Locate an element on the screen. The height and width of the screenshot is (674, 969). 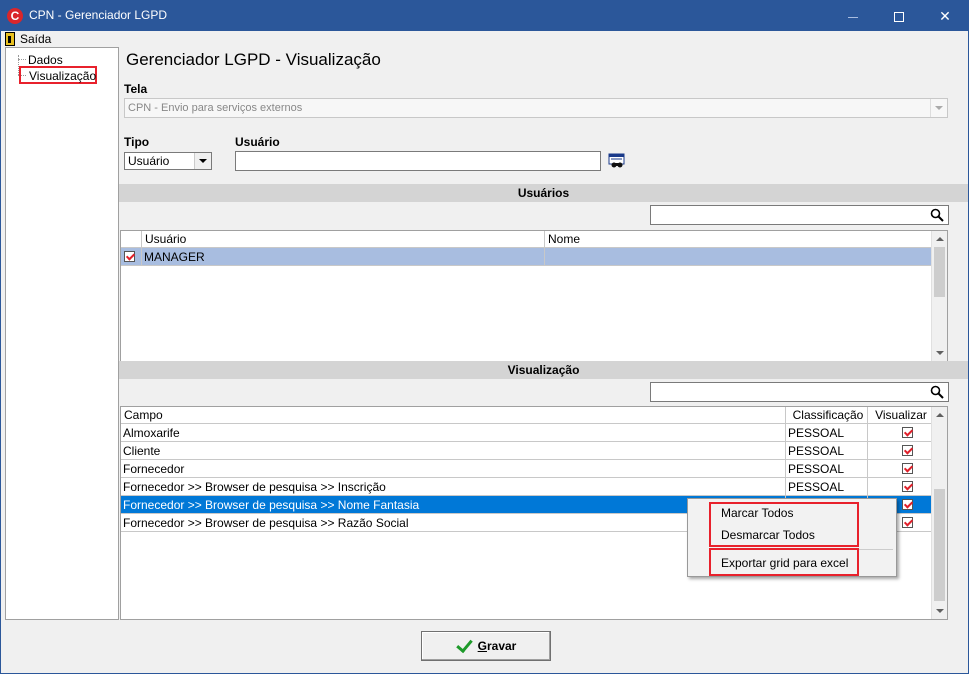
tela-dropdown-button is located at coordinates (938, 108).